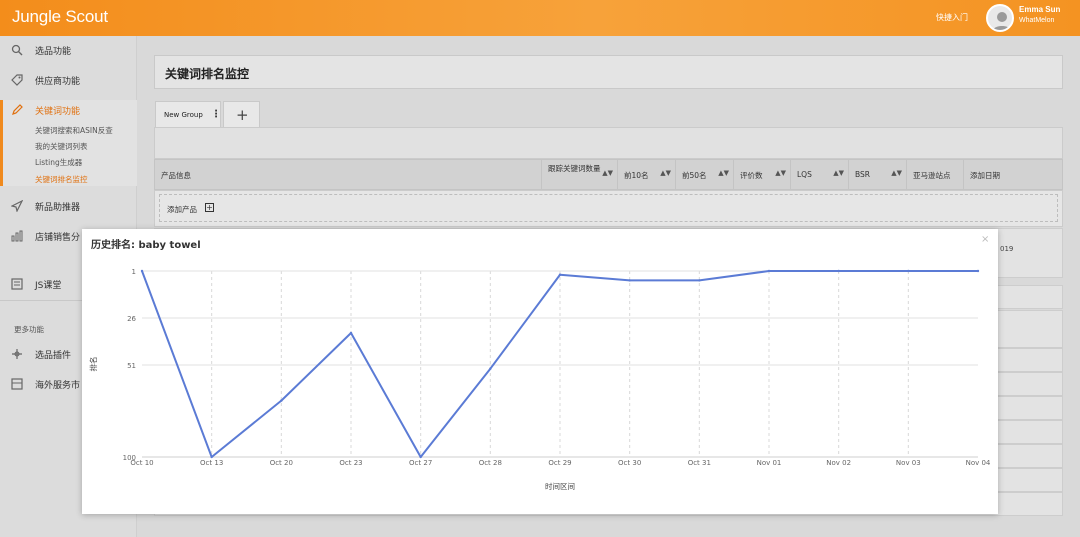 Image resolution: width=1080 pixels, height=537 pixels. I want to click on app-logo: Jungle Scout, so click(60, 17).